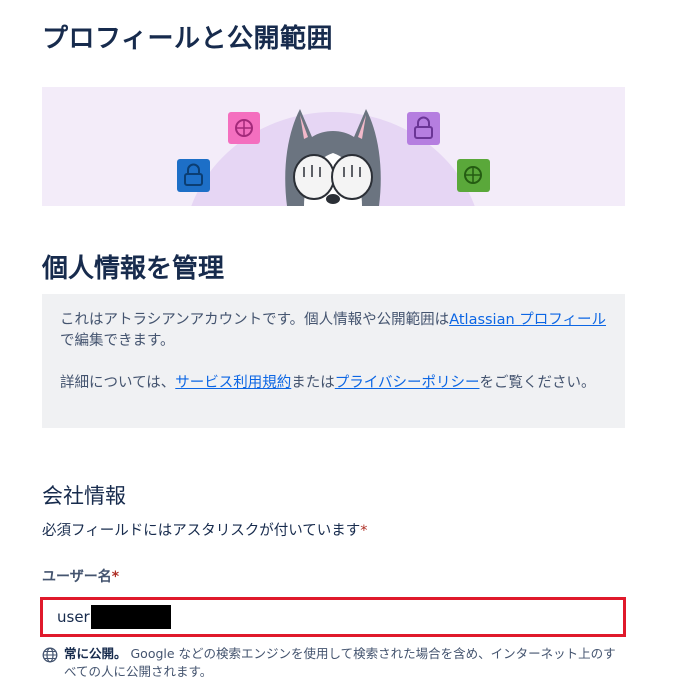  Describe the element at coordinates (131, 617) in the screenshot. I see `redaction-block` at that location.